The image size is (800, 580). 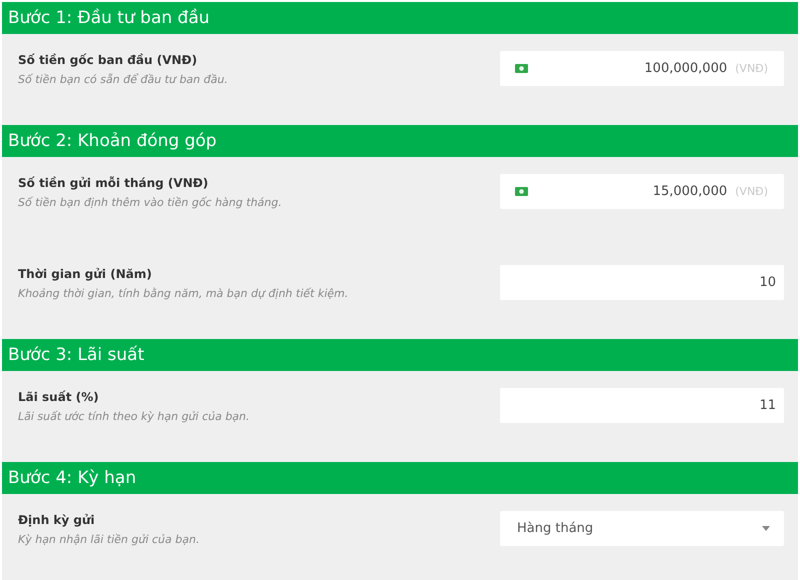 What do you see at coordinates (123, 79) in the screenshot?
I see `field-hint: Số tiền bạn có sẵn để đầu tư ban đầu.` at bounding box center [123, 79].